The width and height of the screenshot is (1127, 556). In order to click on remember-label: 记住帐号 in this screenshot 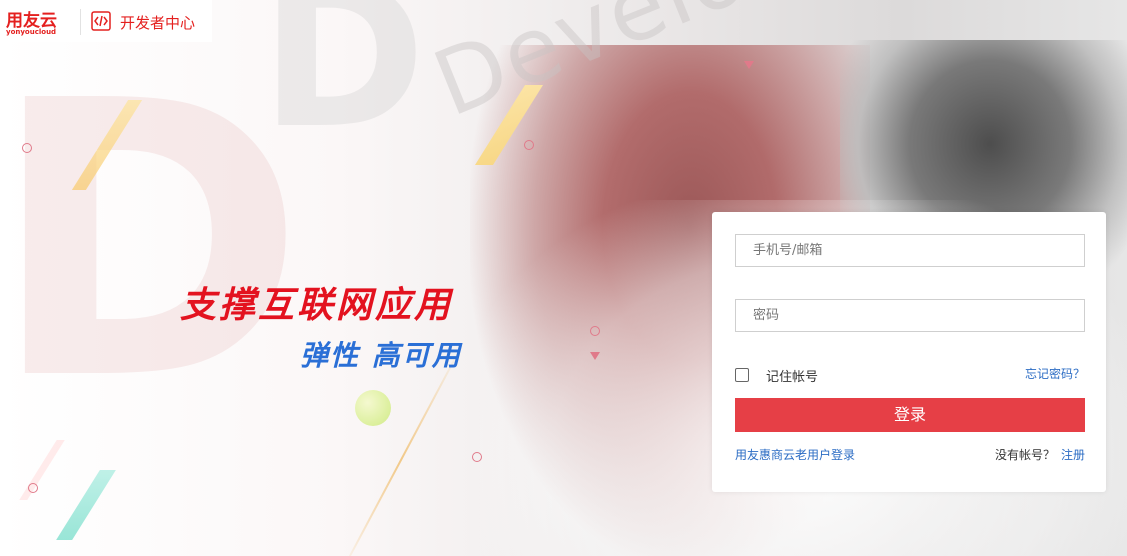, I will do `click(792, 377)`.